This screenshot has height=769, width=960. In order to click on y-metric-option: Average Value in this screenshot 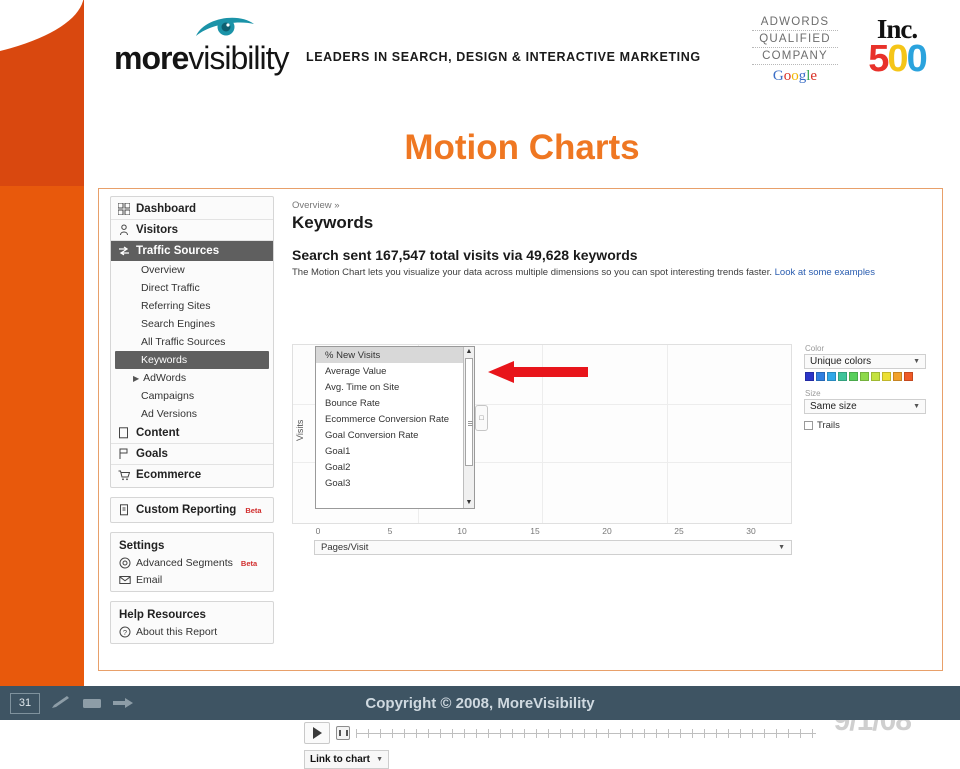, I will do `click(395, 371)`.